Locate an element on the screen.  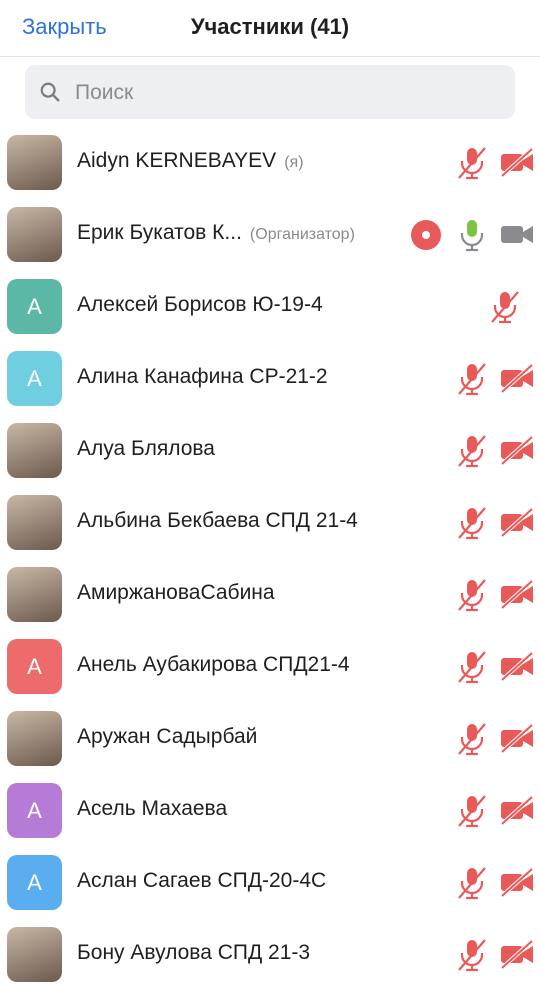
top-bar: Закрыть Участники (41) is located at coordinates (270, 28).